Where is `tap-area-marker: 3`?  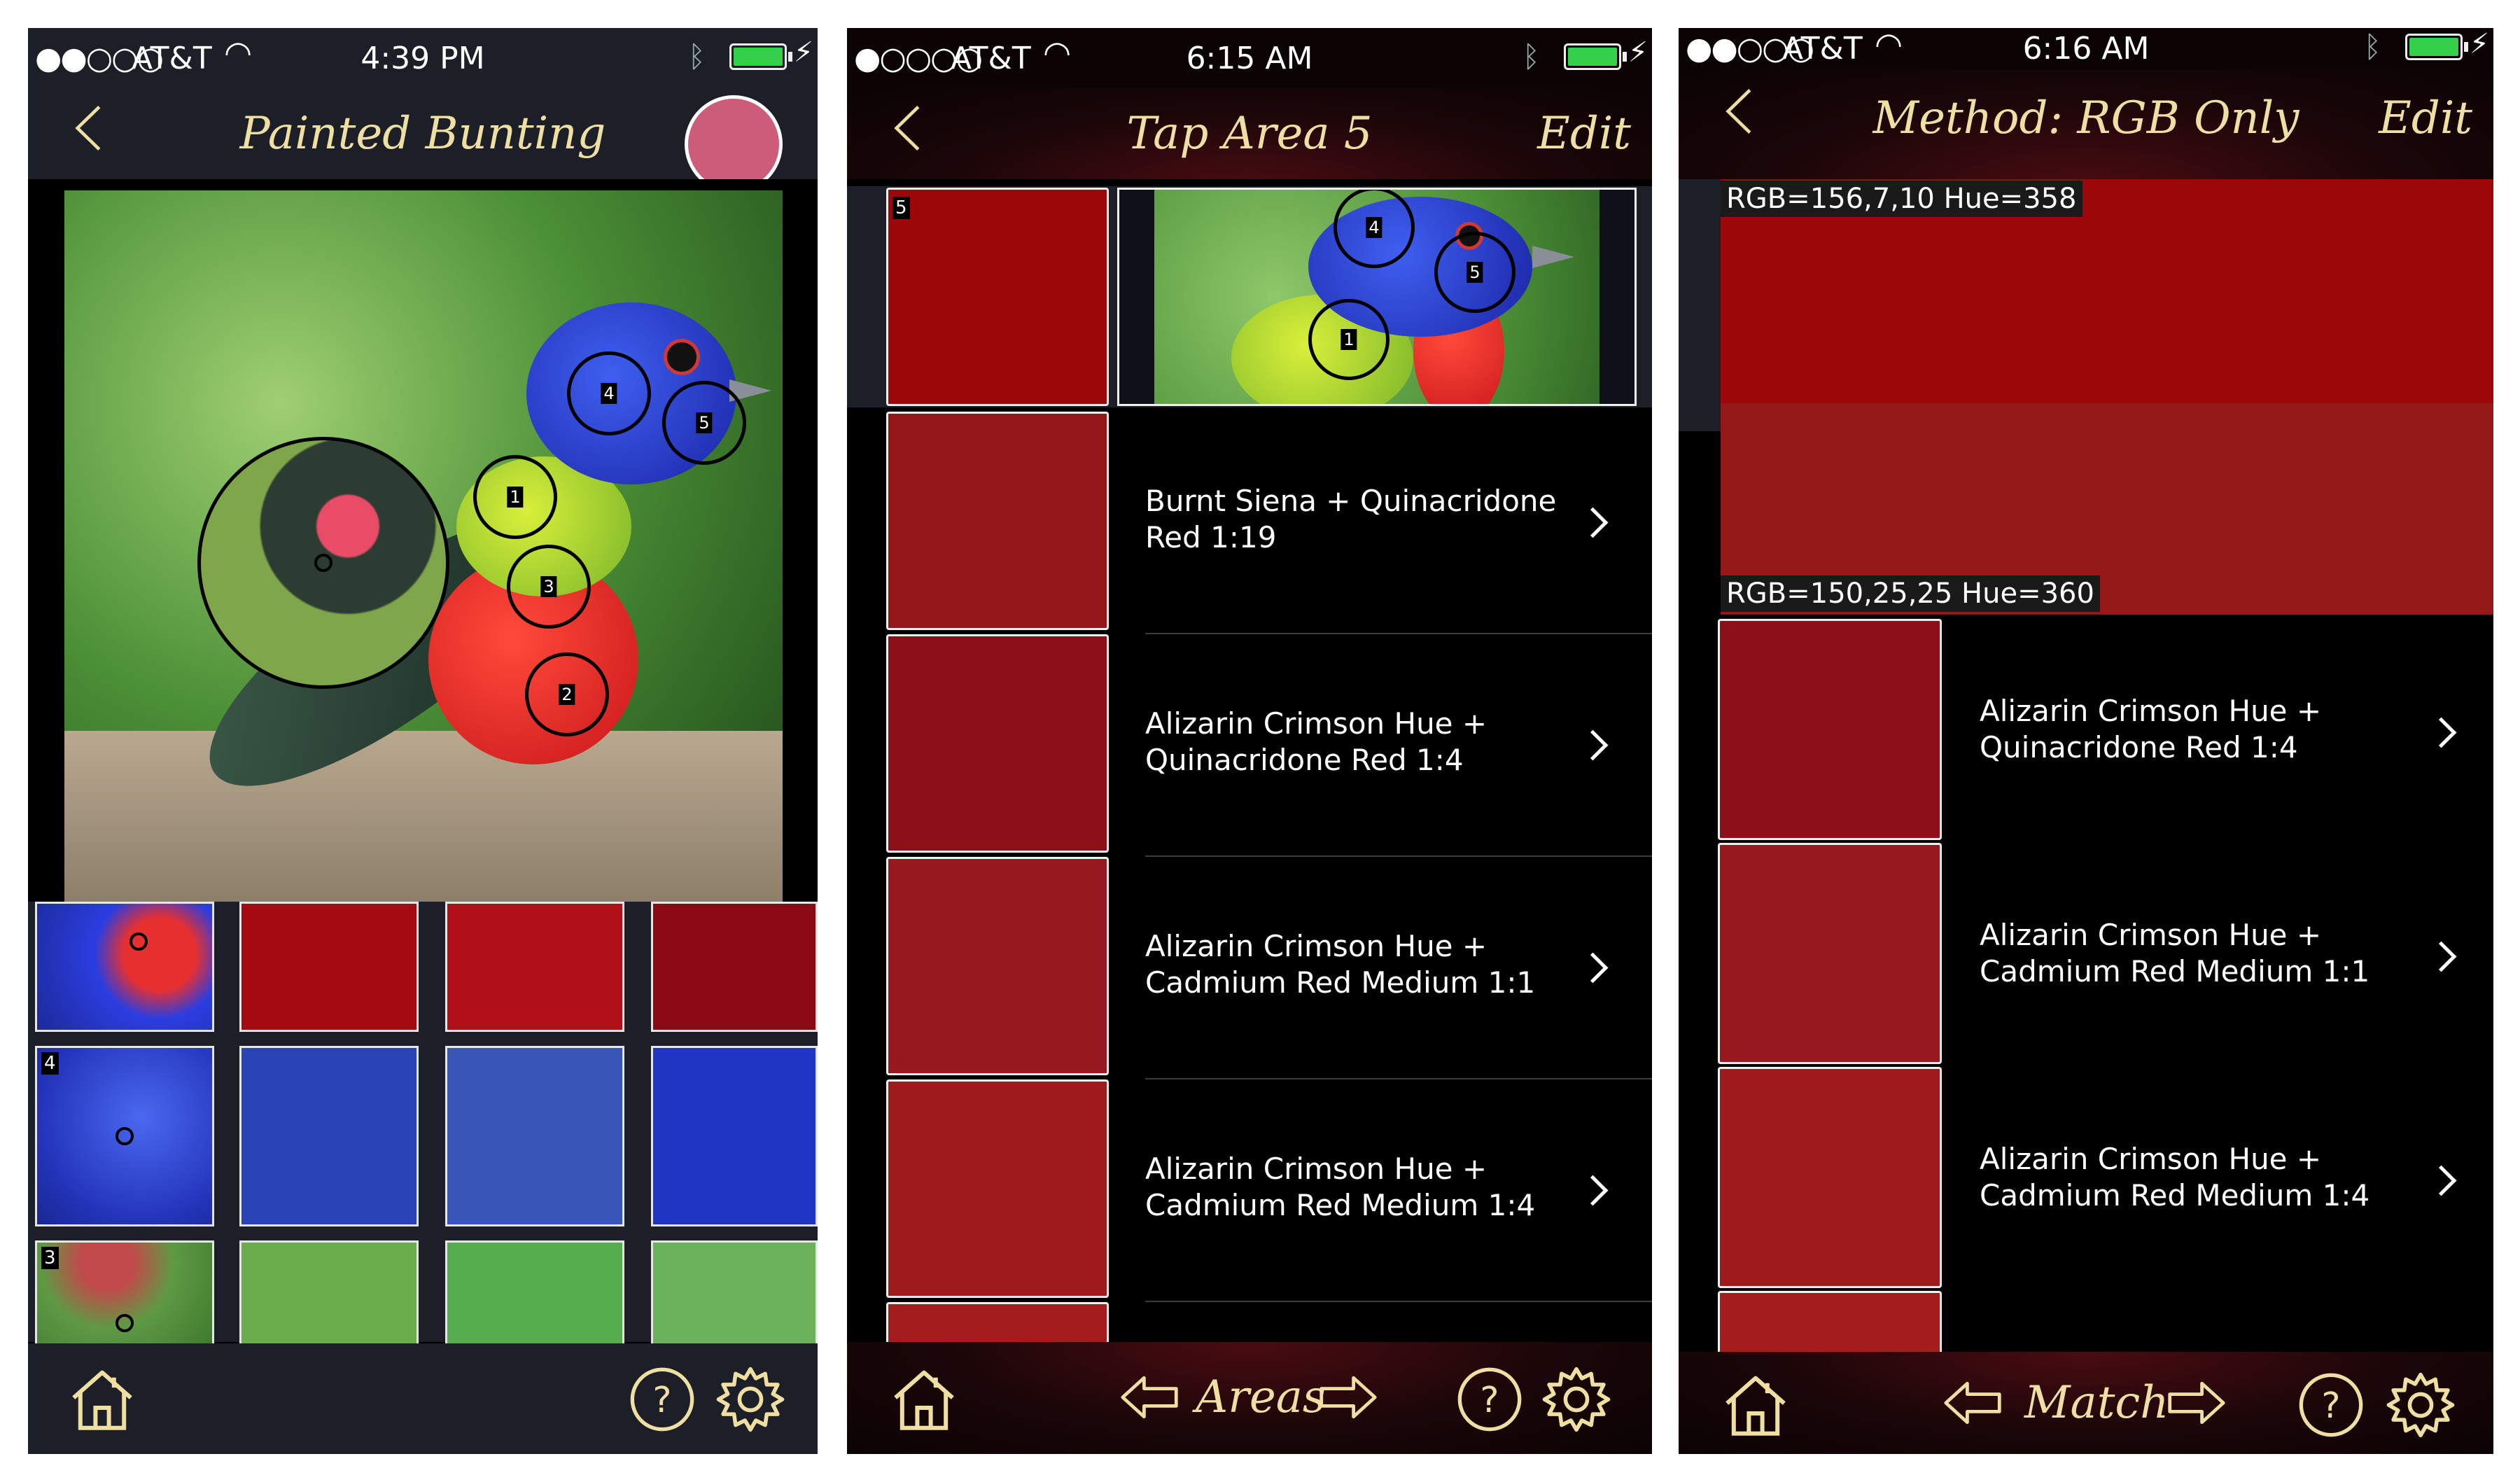 tap-area-marker: 3 is located at coordinates (549, 587).